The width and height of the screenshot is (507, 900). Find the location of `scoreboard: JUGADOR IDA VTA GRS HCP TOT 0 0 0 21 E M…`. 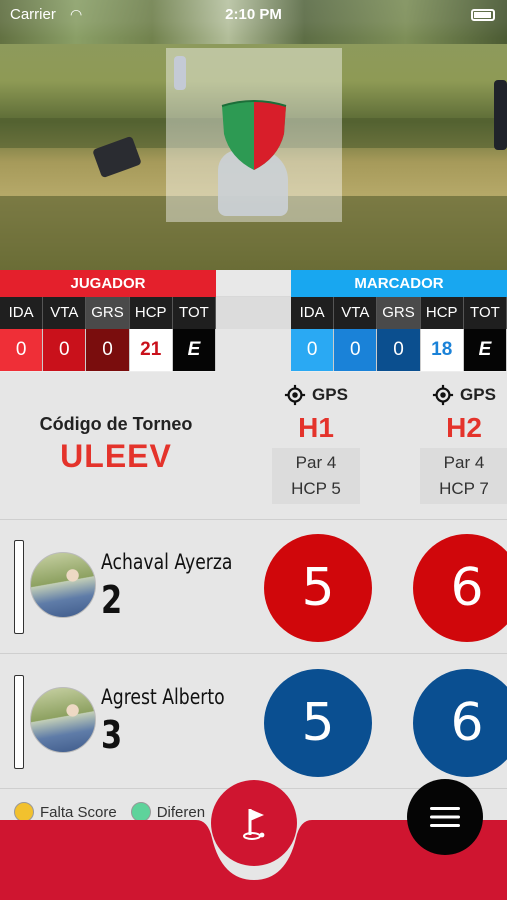

scoreboard: JUGADOR IDA VTA GRS HCP TOT 0 0 0 21 E M… is located at coordinates (253, 321).